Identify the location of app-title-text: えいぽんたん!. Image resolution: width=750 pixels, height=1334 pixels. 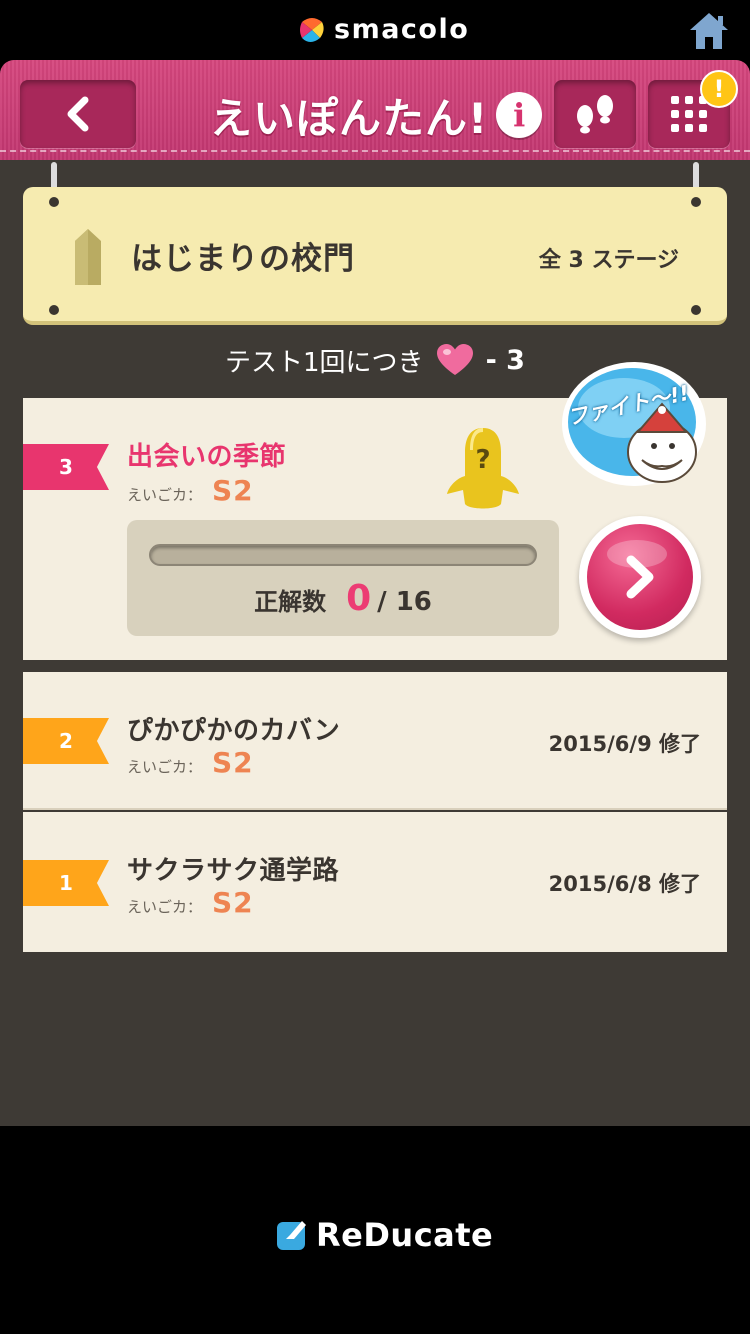
(349, 118).